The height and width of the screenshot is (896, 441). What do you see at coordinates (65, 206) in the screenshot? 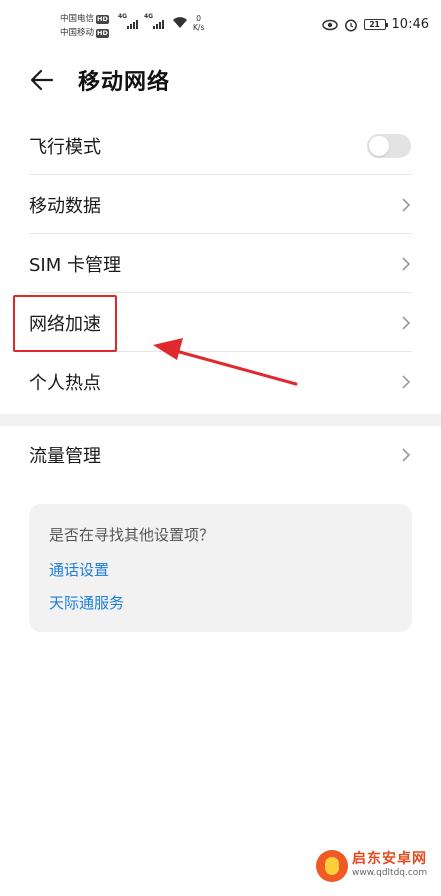
I see `mobile-data-label: 移动数据` at bounding box center [65, 206].